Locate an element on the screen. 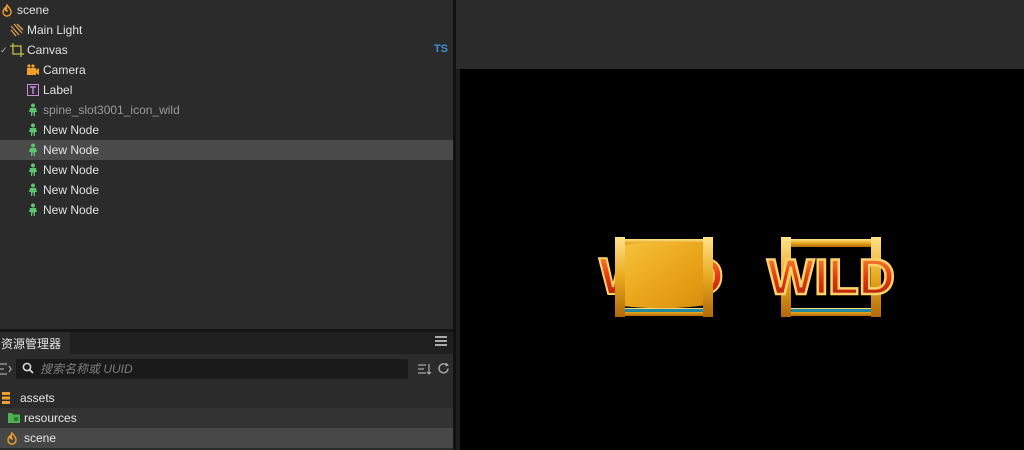 The image size is (1024, 450). viewport-canvas: W D WILD is located at coordinates (747, 277).